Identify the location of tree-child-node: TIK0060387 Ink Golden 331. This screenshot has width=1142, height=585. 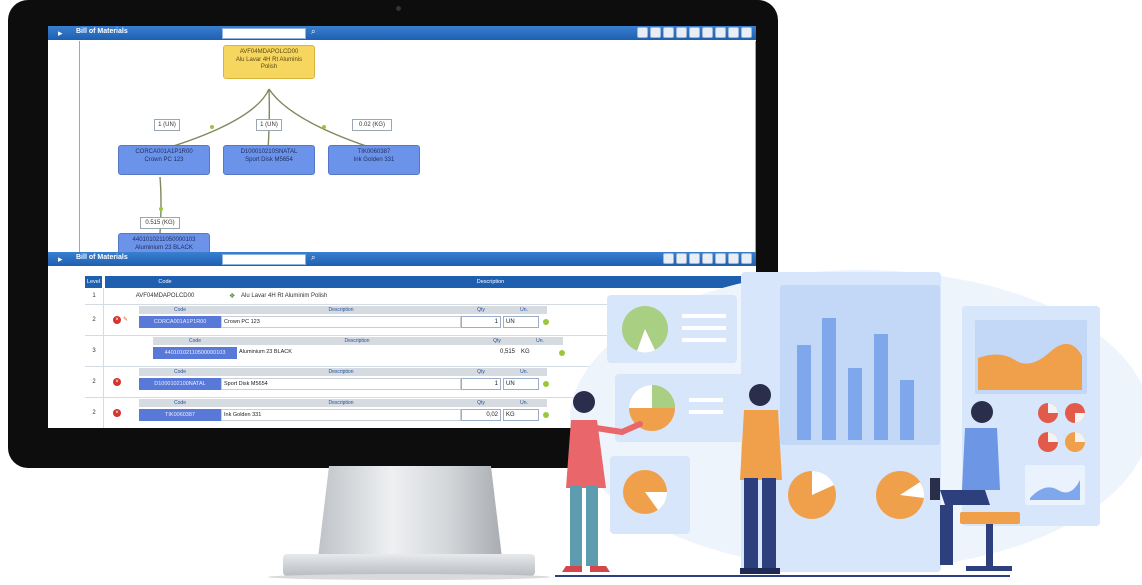
(374, 160).